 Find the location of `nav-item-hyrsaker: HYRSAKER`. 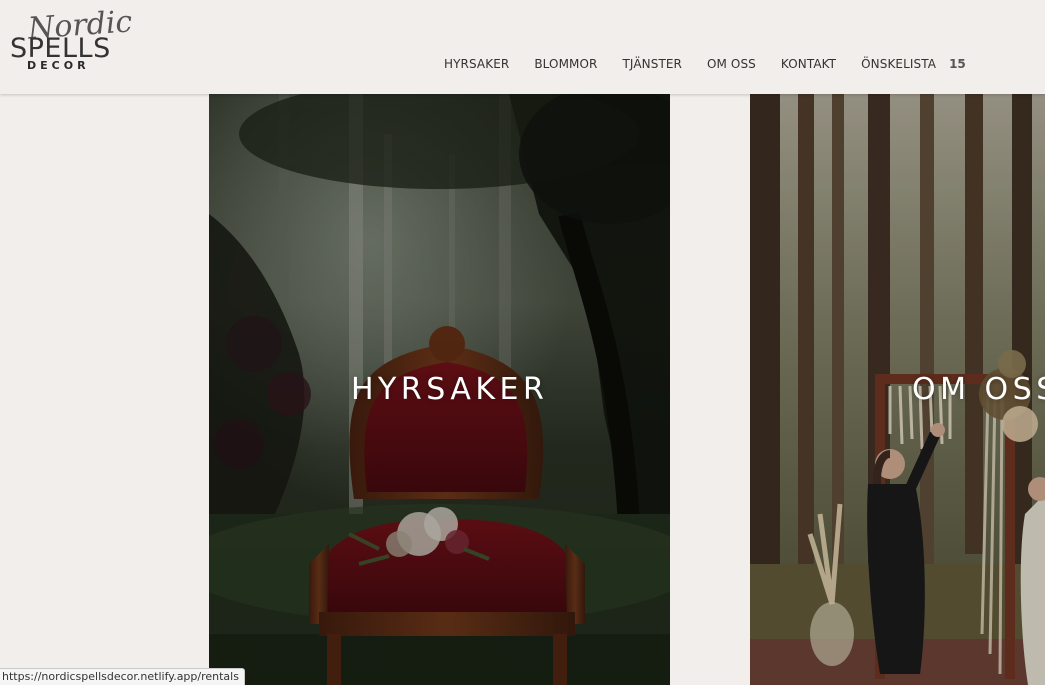

nav-item-hyrsaker: HYRSAKER is located at coordinates (476, 64).